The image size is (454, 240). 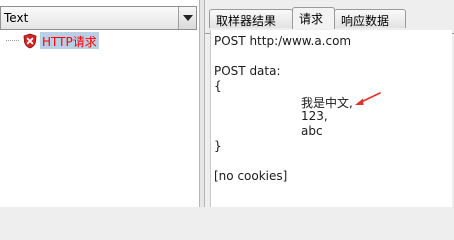 What do you see at coordinates (251, 18) in the screenshot?
I see `tab-sampler-result: 取样器结果` at bounding box center [251, 18].